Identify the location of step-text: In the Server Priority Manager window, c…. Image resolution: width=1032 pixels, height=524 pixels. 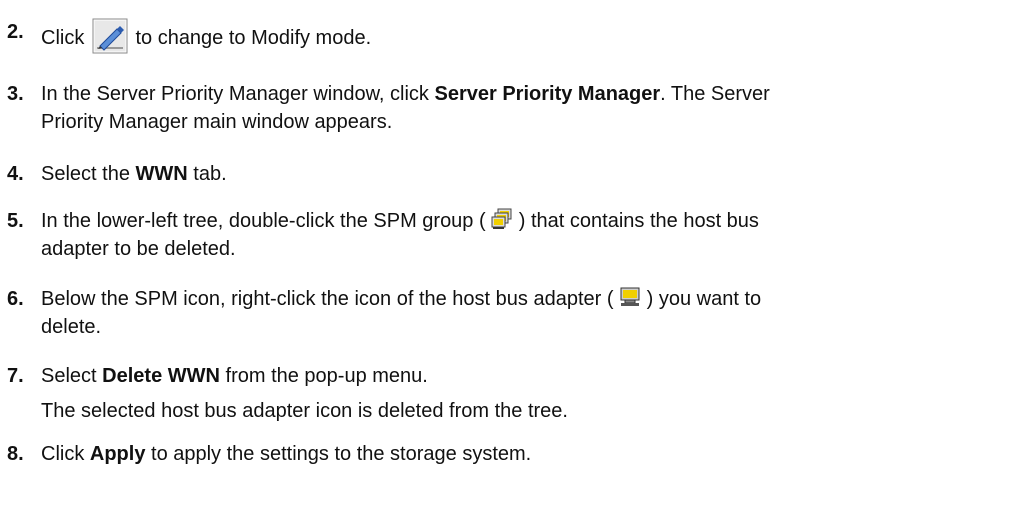
(405, 108).